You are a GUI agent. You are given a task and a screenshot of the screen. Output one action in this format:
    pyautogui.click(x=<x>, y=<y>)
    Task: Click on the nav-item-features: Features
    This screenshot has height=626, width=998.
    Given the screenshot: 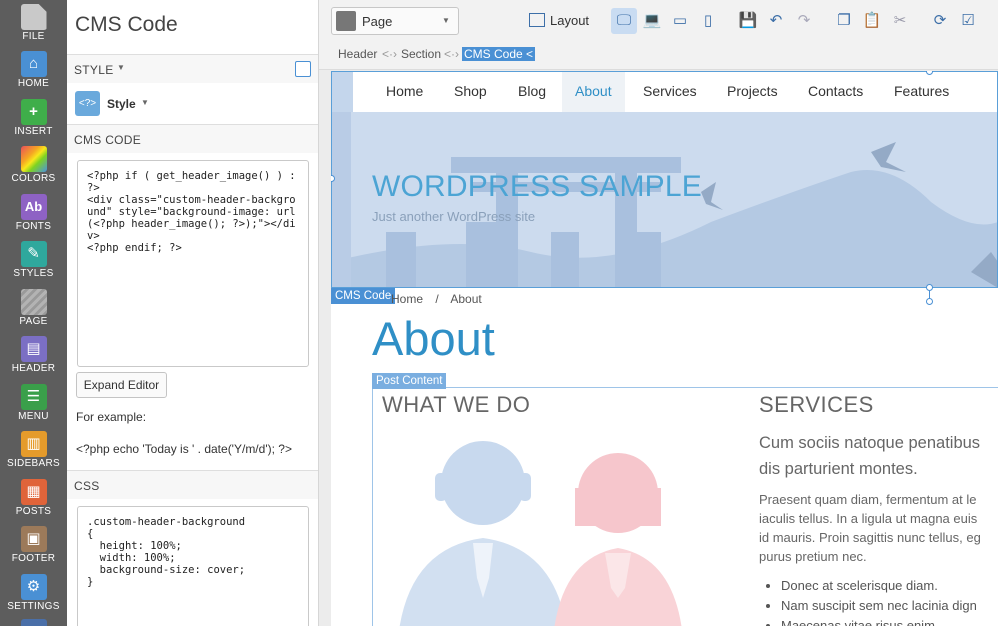 What is the action you would take?
    pyautogui.click(x=921, y=91)
    